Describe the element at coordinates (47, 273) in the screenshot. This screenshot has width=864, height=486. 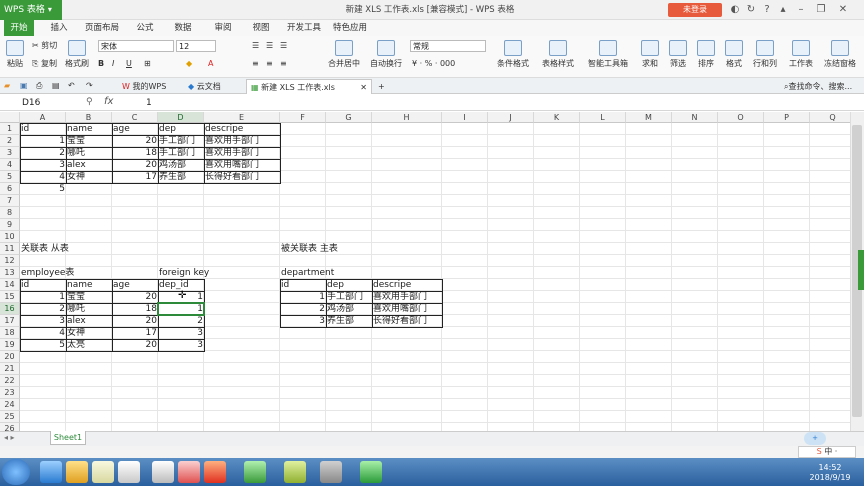
I see `employee-table-label: employee表` at that location.